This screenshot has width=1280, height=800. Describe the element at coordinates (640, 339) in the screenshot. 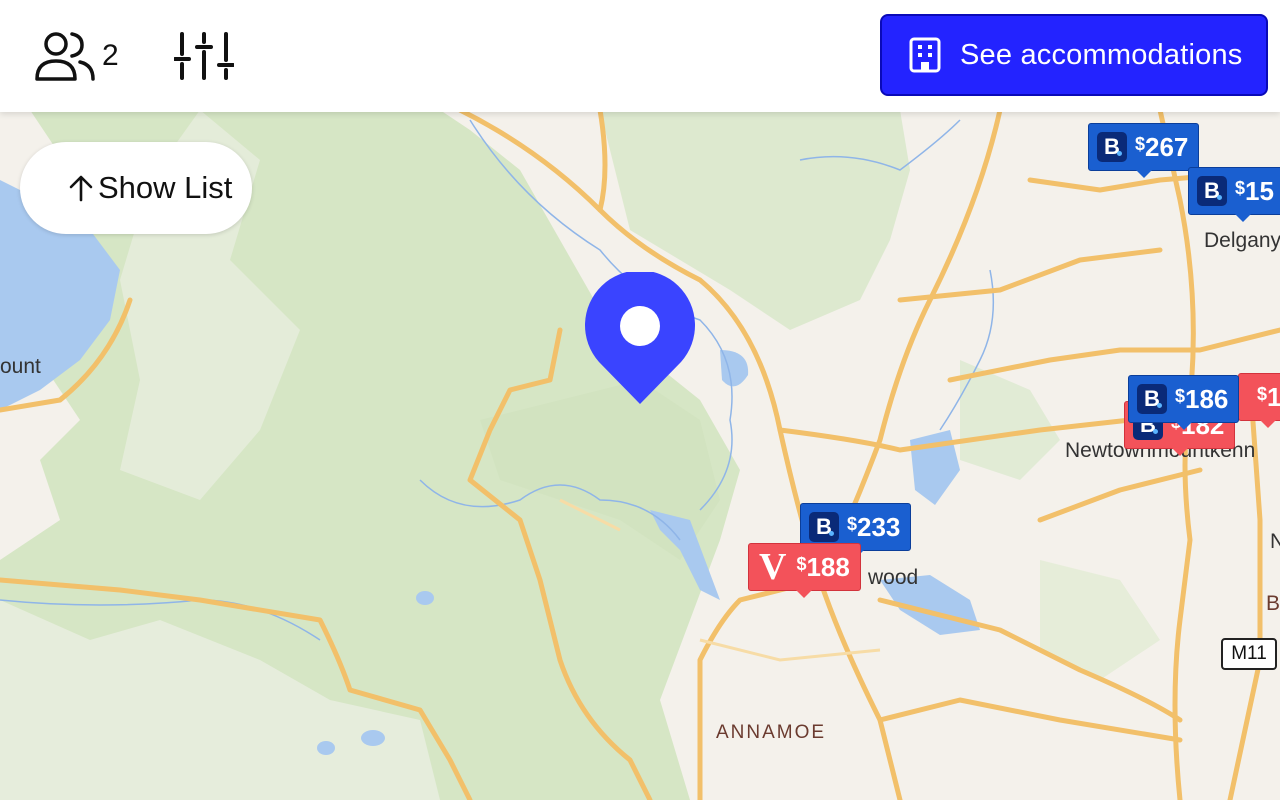

I see `location-pin-icon` at that location.